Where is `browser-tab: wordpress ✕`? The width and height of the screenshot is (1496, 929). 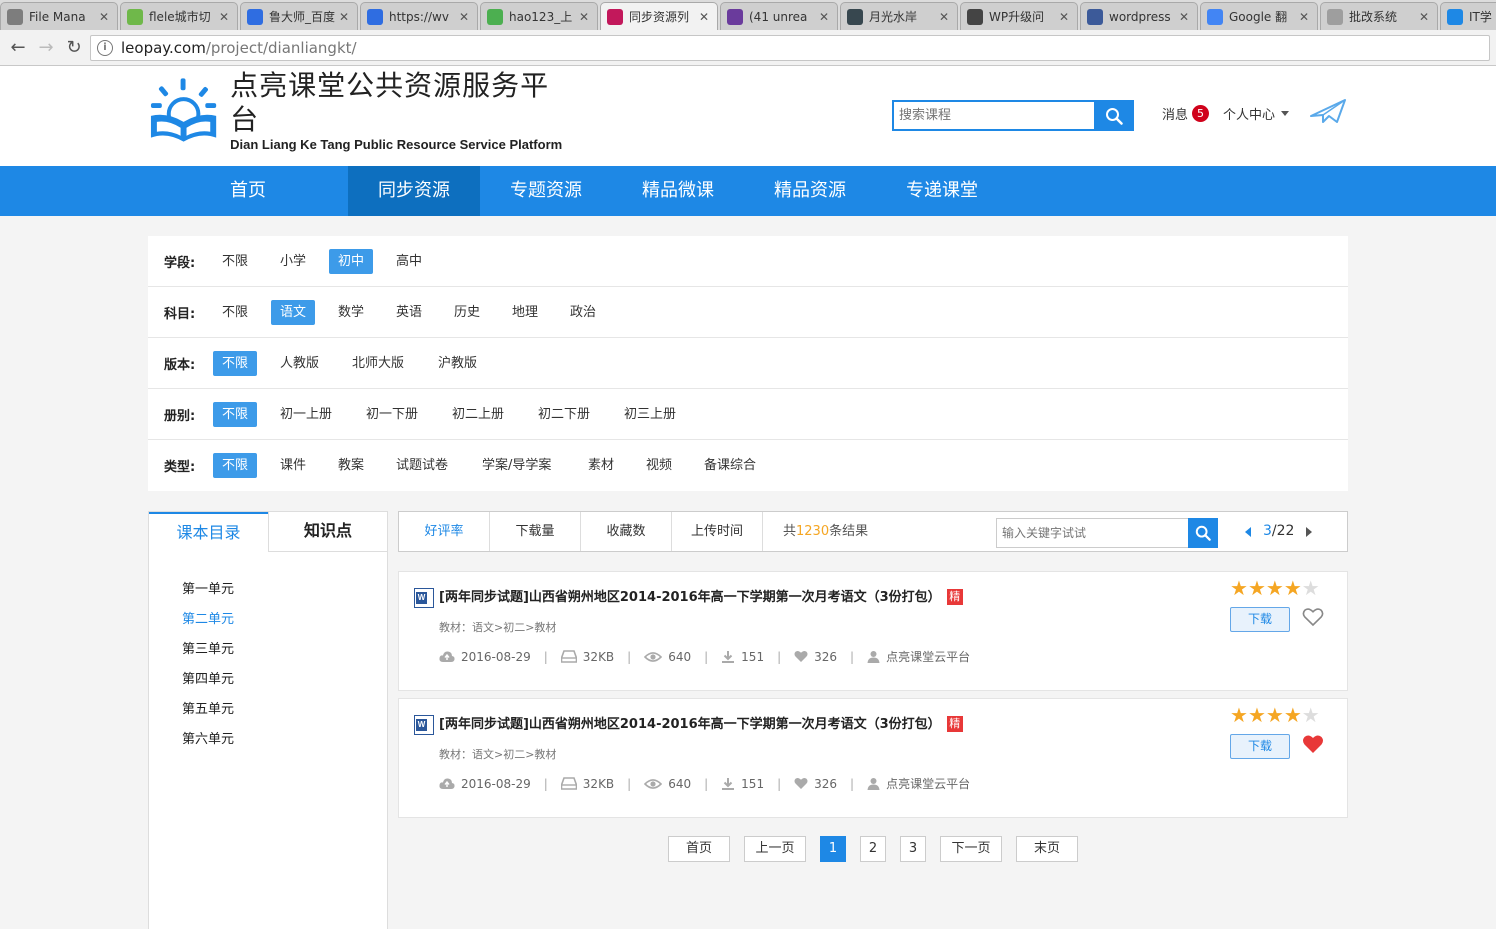
browser-tab: wordpress ✕ is located at coordinates (1139, 16).